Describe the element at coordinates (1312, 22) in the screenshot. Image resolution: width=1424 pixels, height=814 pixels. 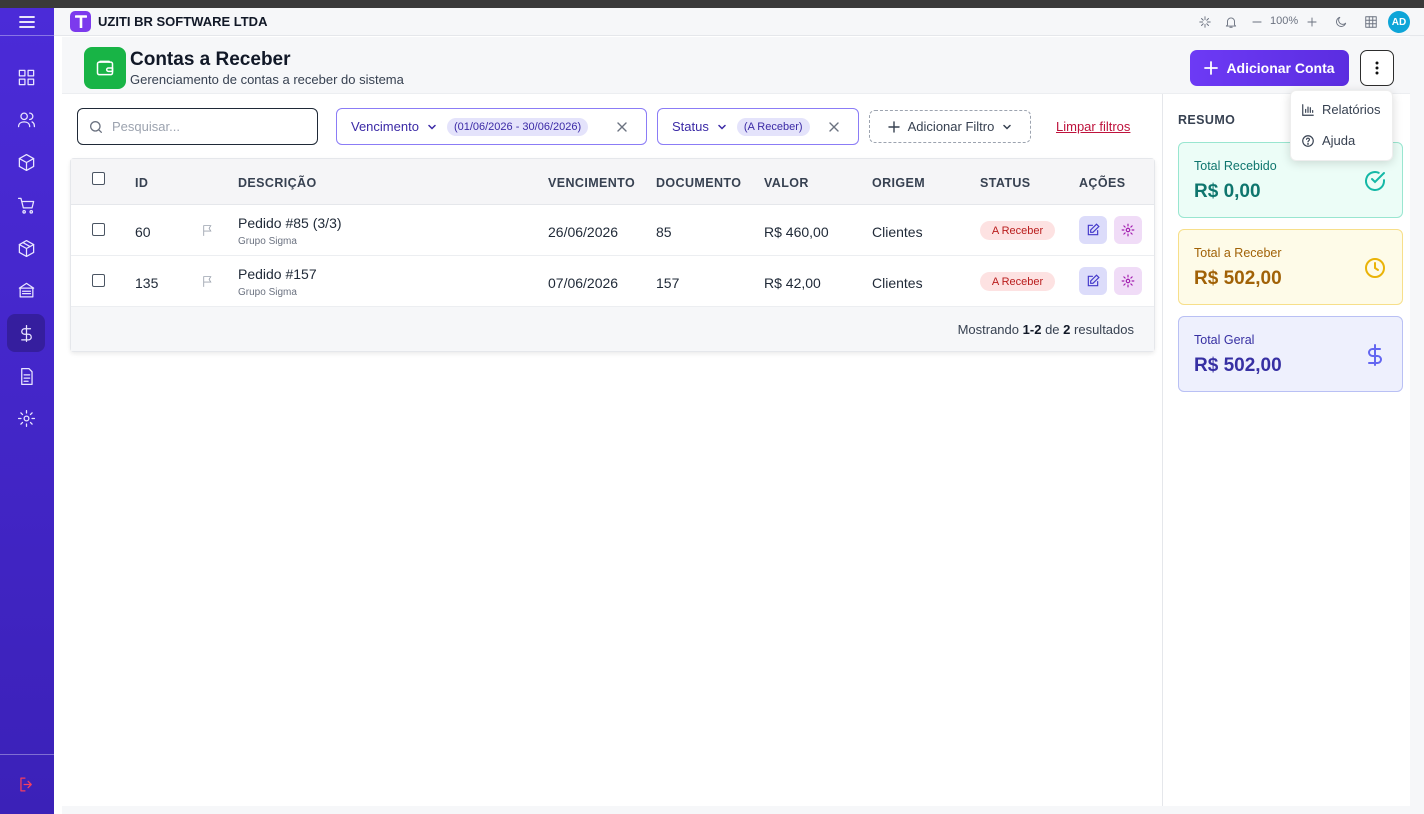
I see `zoom-in-button` at that location.